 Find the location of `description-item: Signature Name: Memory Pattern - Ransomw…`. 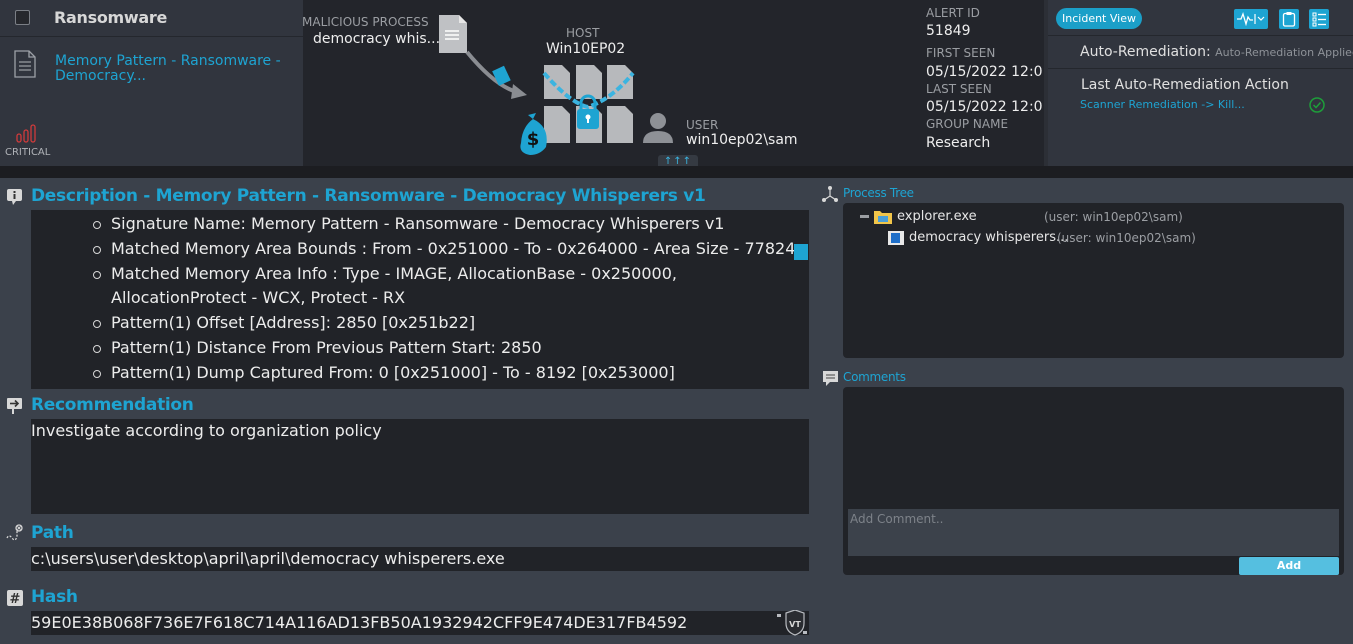

description-item: Signature Name: Memory Pattern - Ransomw… is located at coordinates (451, 224).